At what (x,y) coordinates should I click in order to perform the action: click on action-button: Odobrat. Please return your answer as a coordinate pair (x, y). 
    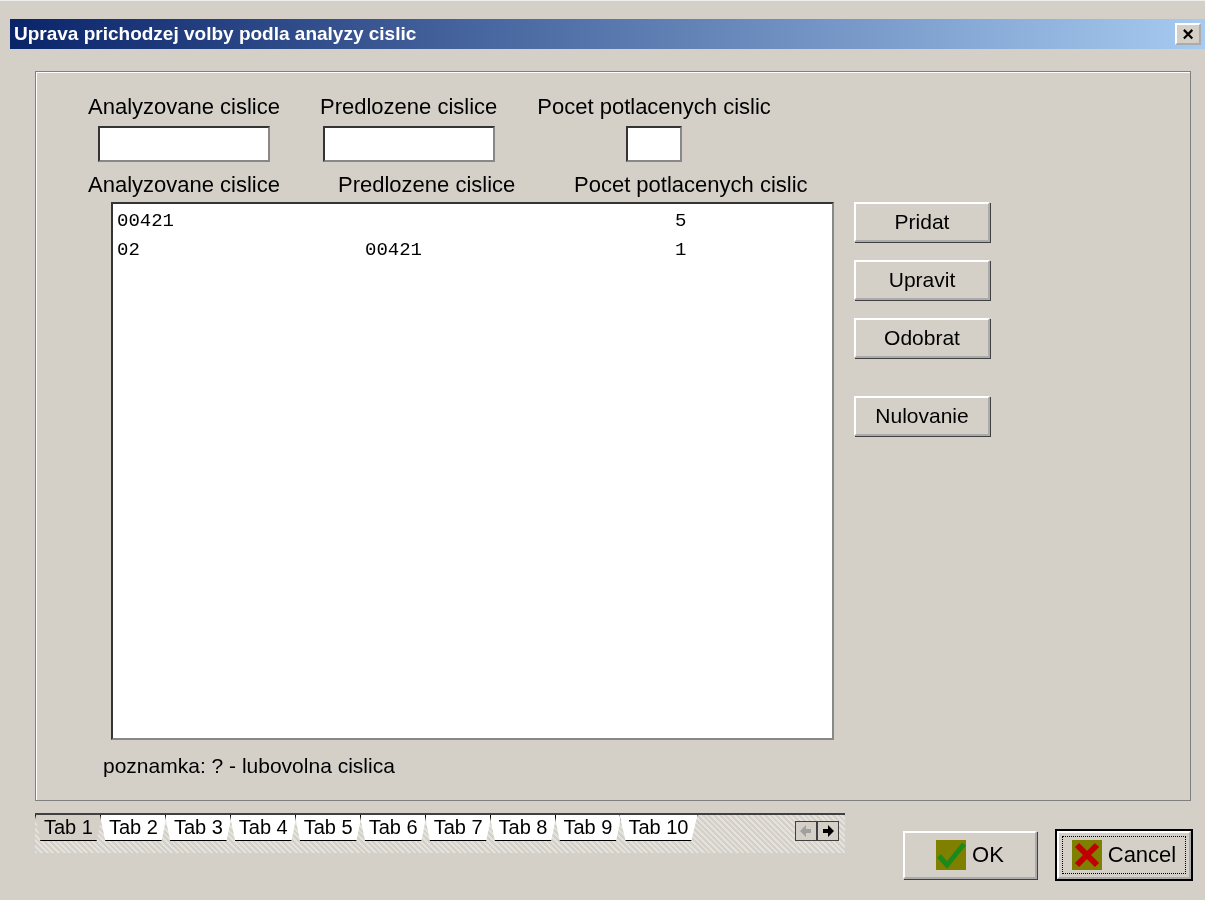
    Looking at the image, I should click on (922, 338).